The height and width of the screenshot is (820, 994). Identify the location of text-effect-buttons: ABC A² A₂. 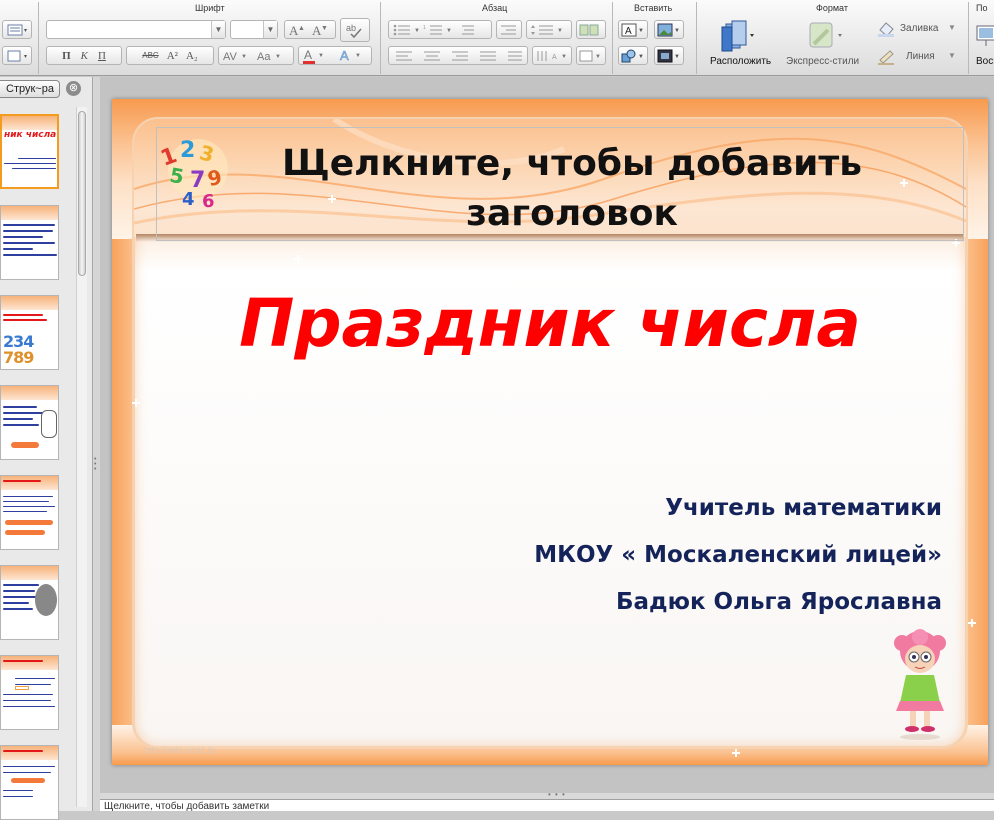
(170, 55).